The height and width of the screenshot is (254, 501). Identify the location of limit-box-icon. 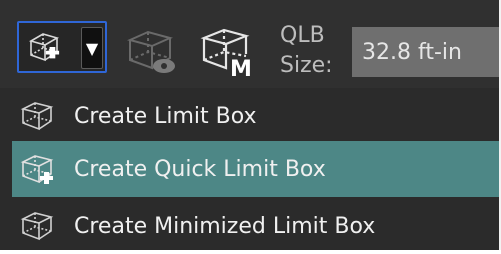
(37, 116).